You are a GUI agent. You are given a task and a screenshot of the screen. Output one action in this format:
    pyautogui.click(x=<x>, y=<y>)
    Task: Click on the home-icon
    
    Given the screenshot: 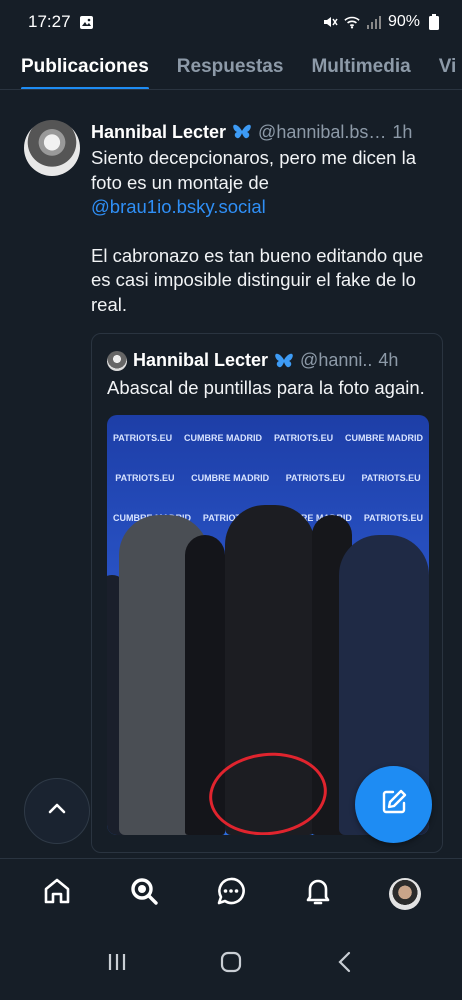 What is the action you would take?
    pyautogui.click(x=57, y=893)
    